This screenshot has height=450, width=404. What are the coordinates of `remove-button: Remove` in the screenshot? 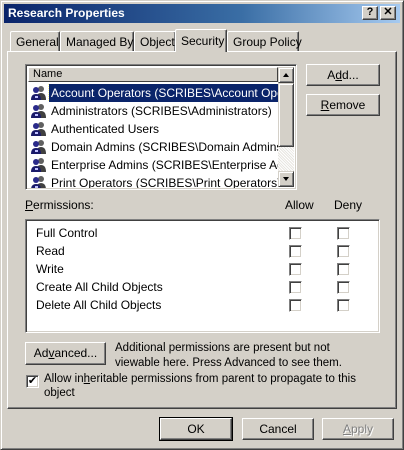 It's located at (343, 105).